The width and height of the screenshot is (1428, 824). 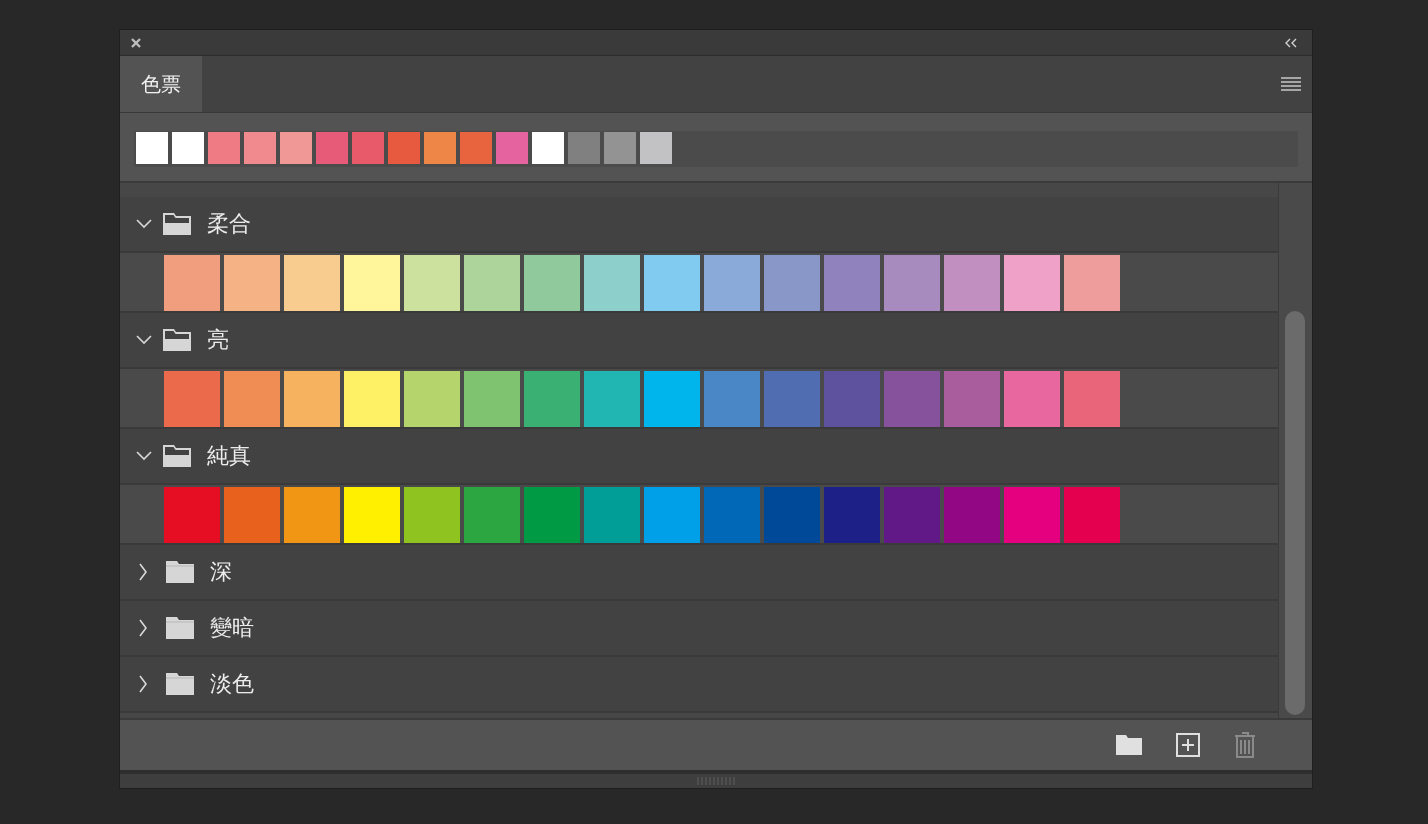 What do you see at coordinates (699, 341) in the screenshot?
I see `swatch-group-header: 亮` at bounding box center [699, 341].